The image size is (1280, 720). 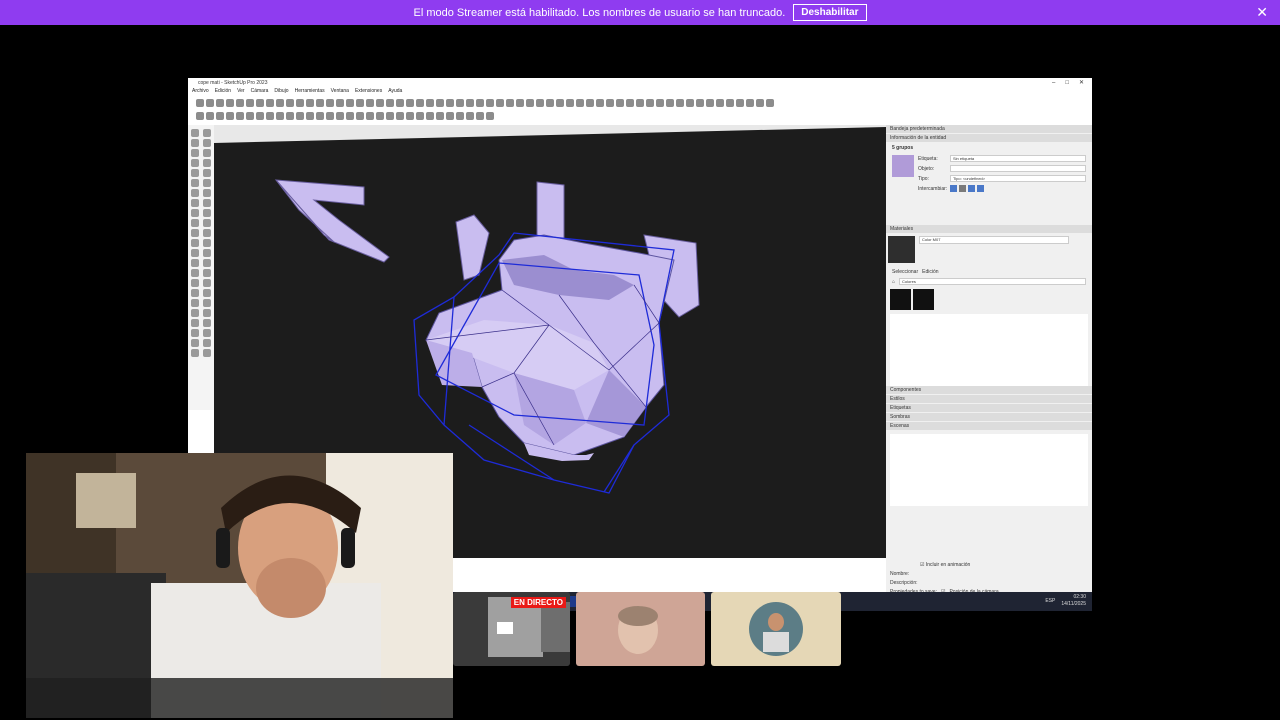 What do you see at coordinates (989, 390) in the screenshot?
I see `section-componentes: Componentes` at bounding box center [989, 390].